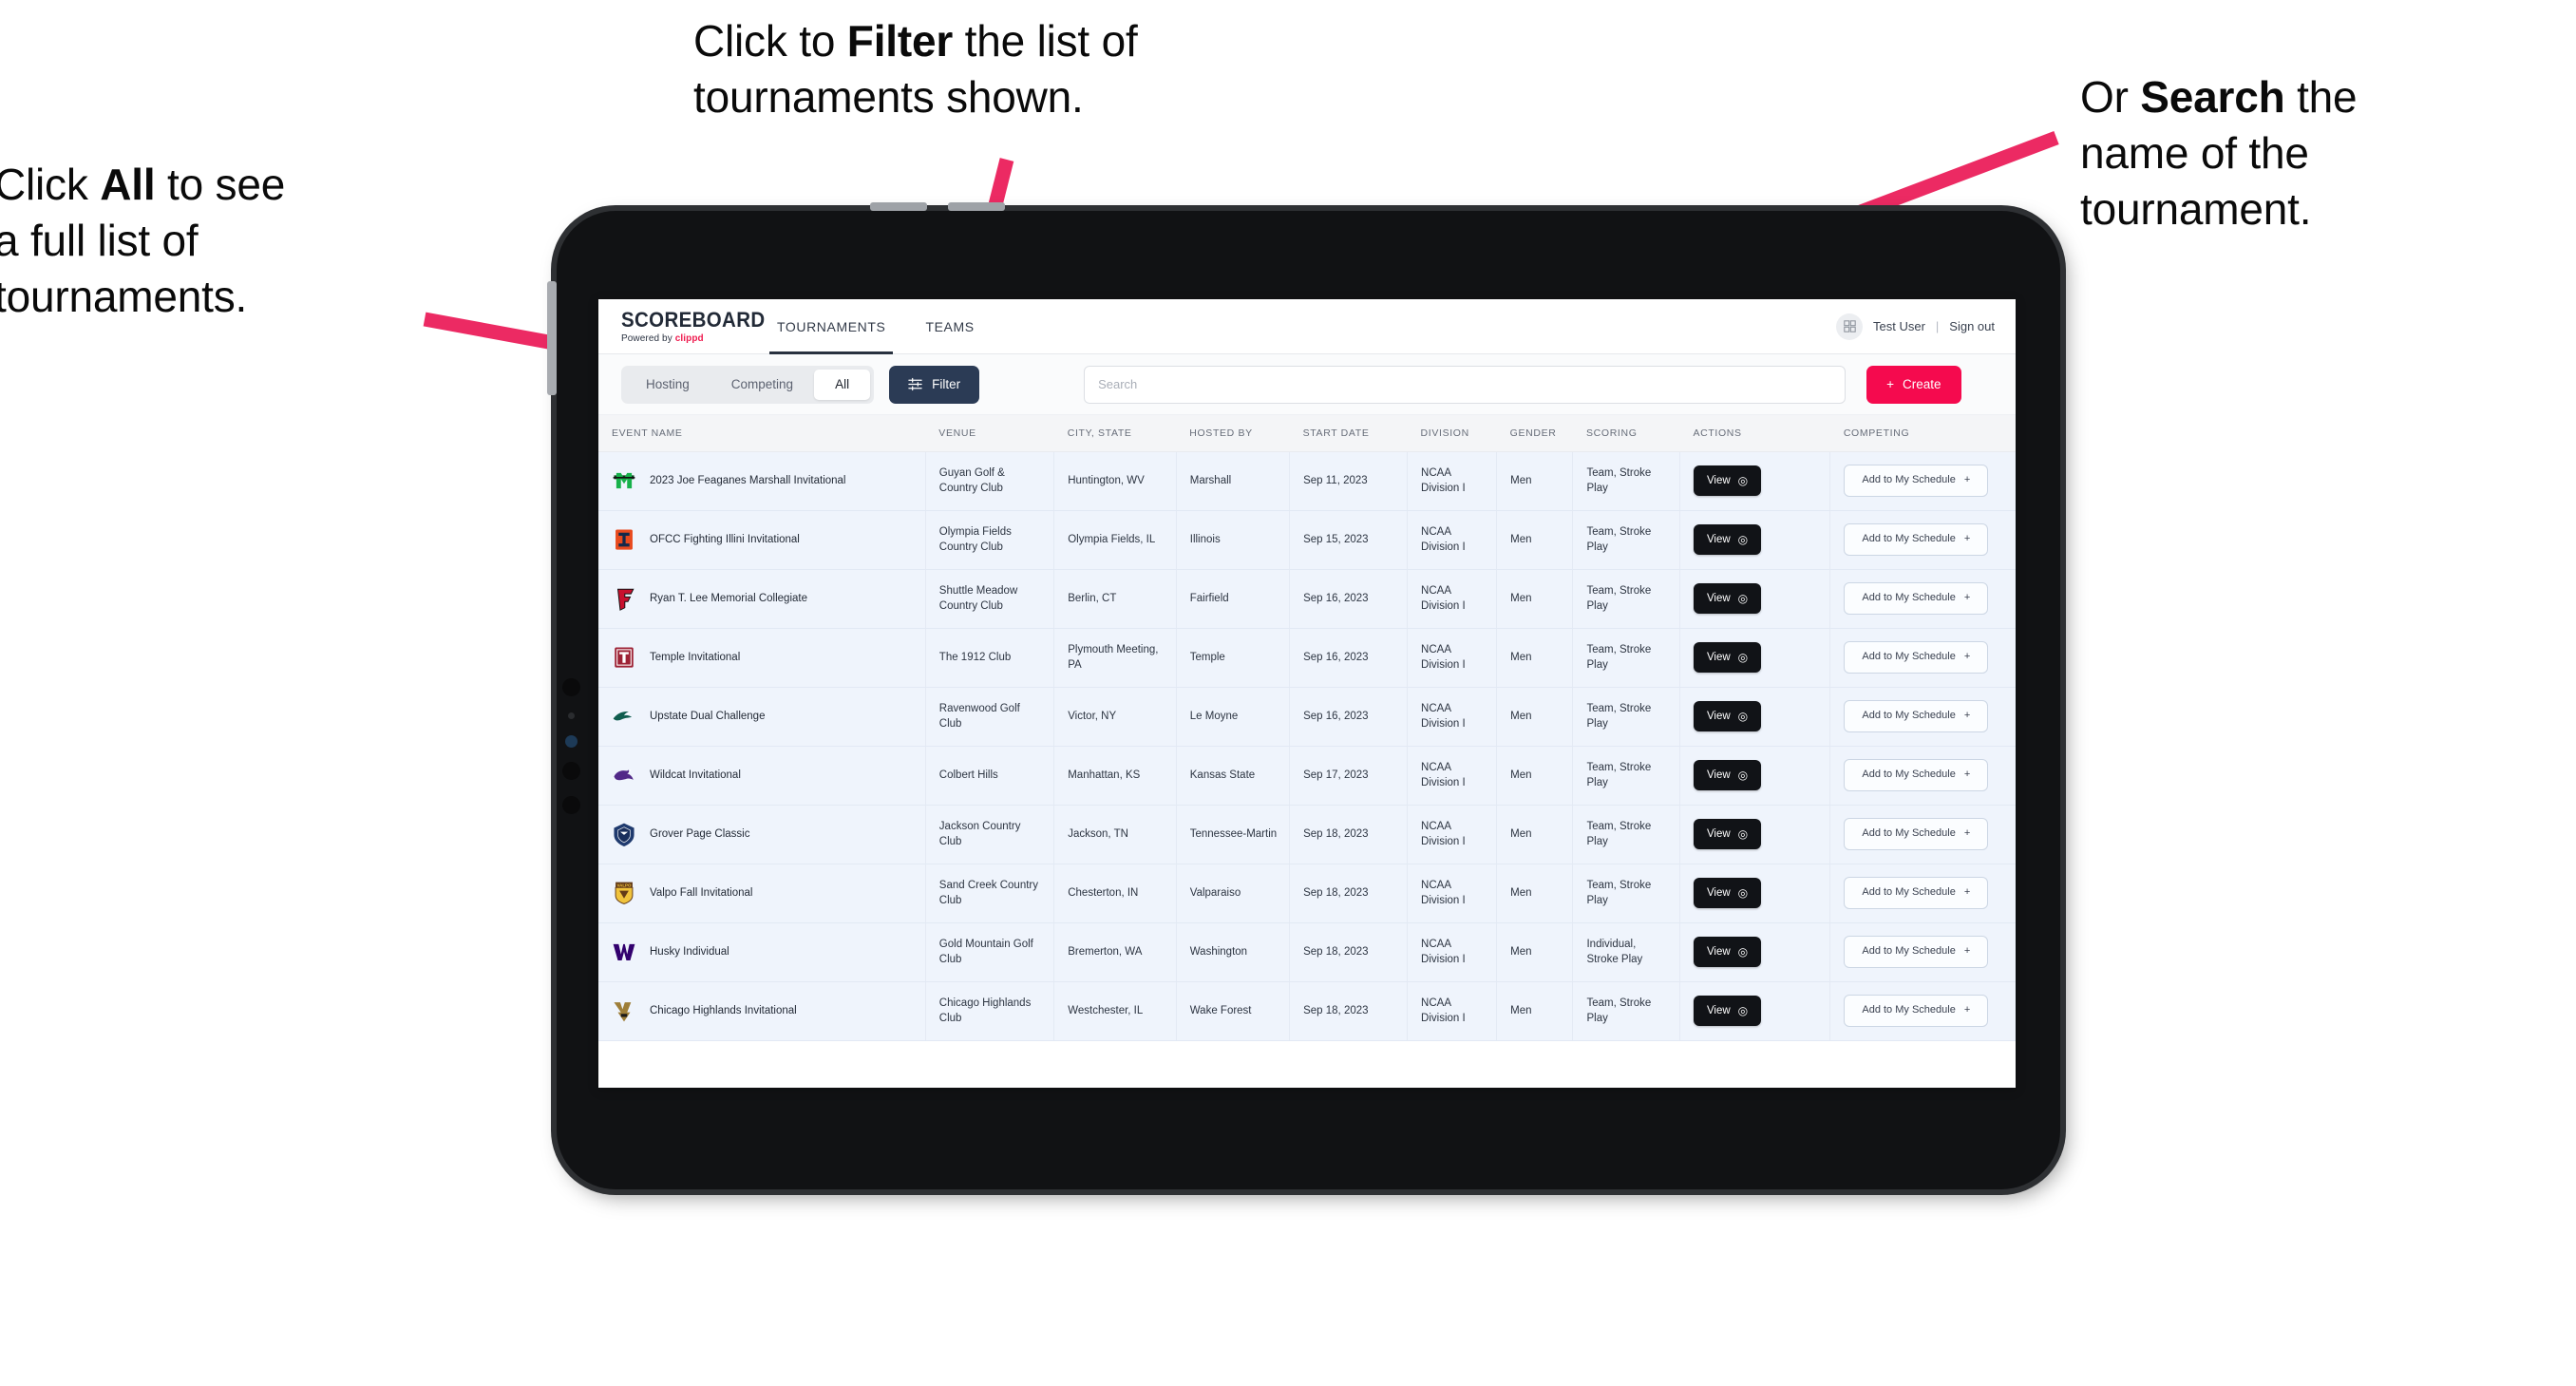  What do you see at coordinates (624, 716) in the screenshot?
I see `lemoyne-logo` at bounding box center [624, 716].